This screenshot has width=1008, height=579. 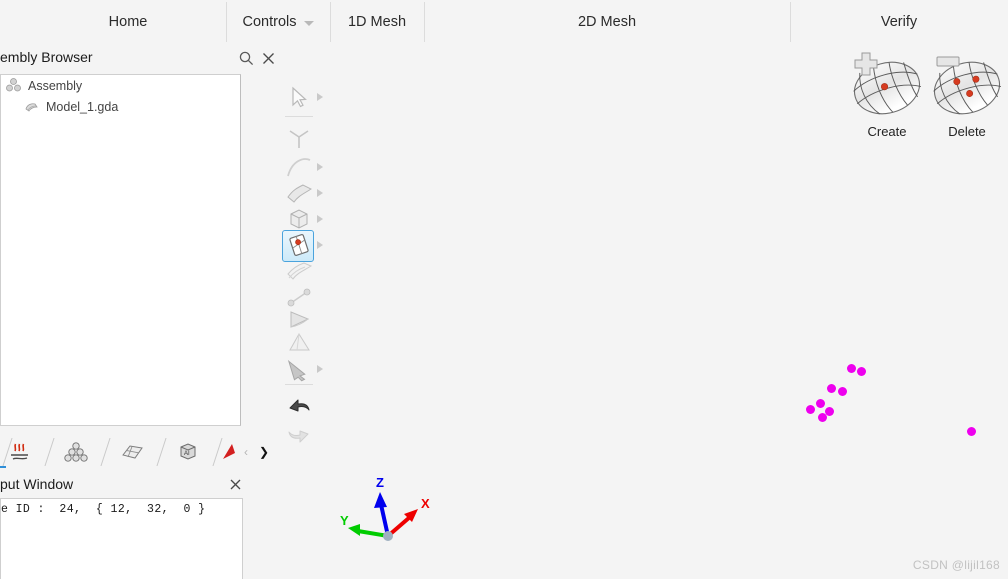 What do you see at coordinates (344, 520) in the screenshot?
I see `svg-text: Y` at bounding box center [344, 520].